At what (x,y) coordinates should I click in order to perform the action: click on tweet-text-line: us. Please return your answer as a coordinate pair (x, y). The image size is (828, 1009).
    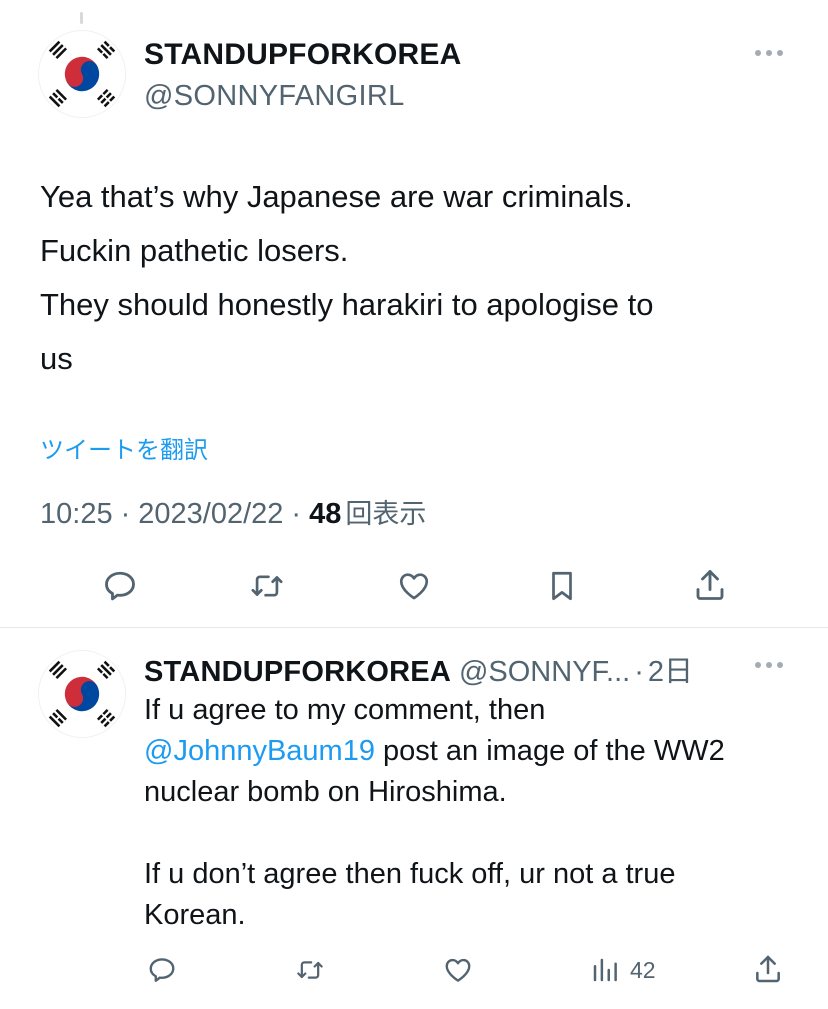
    Looking at the image, I should click on (56, 358).